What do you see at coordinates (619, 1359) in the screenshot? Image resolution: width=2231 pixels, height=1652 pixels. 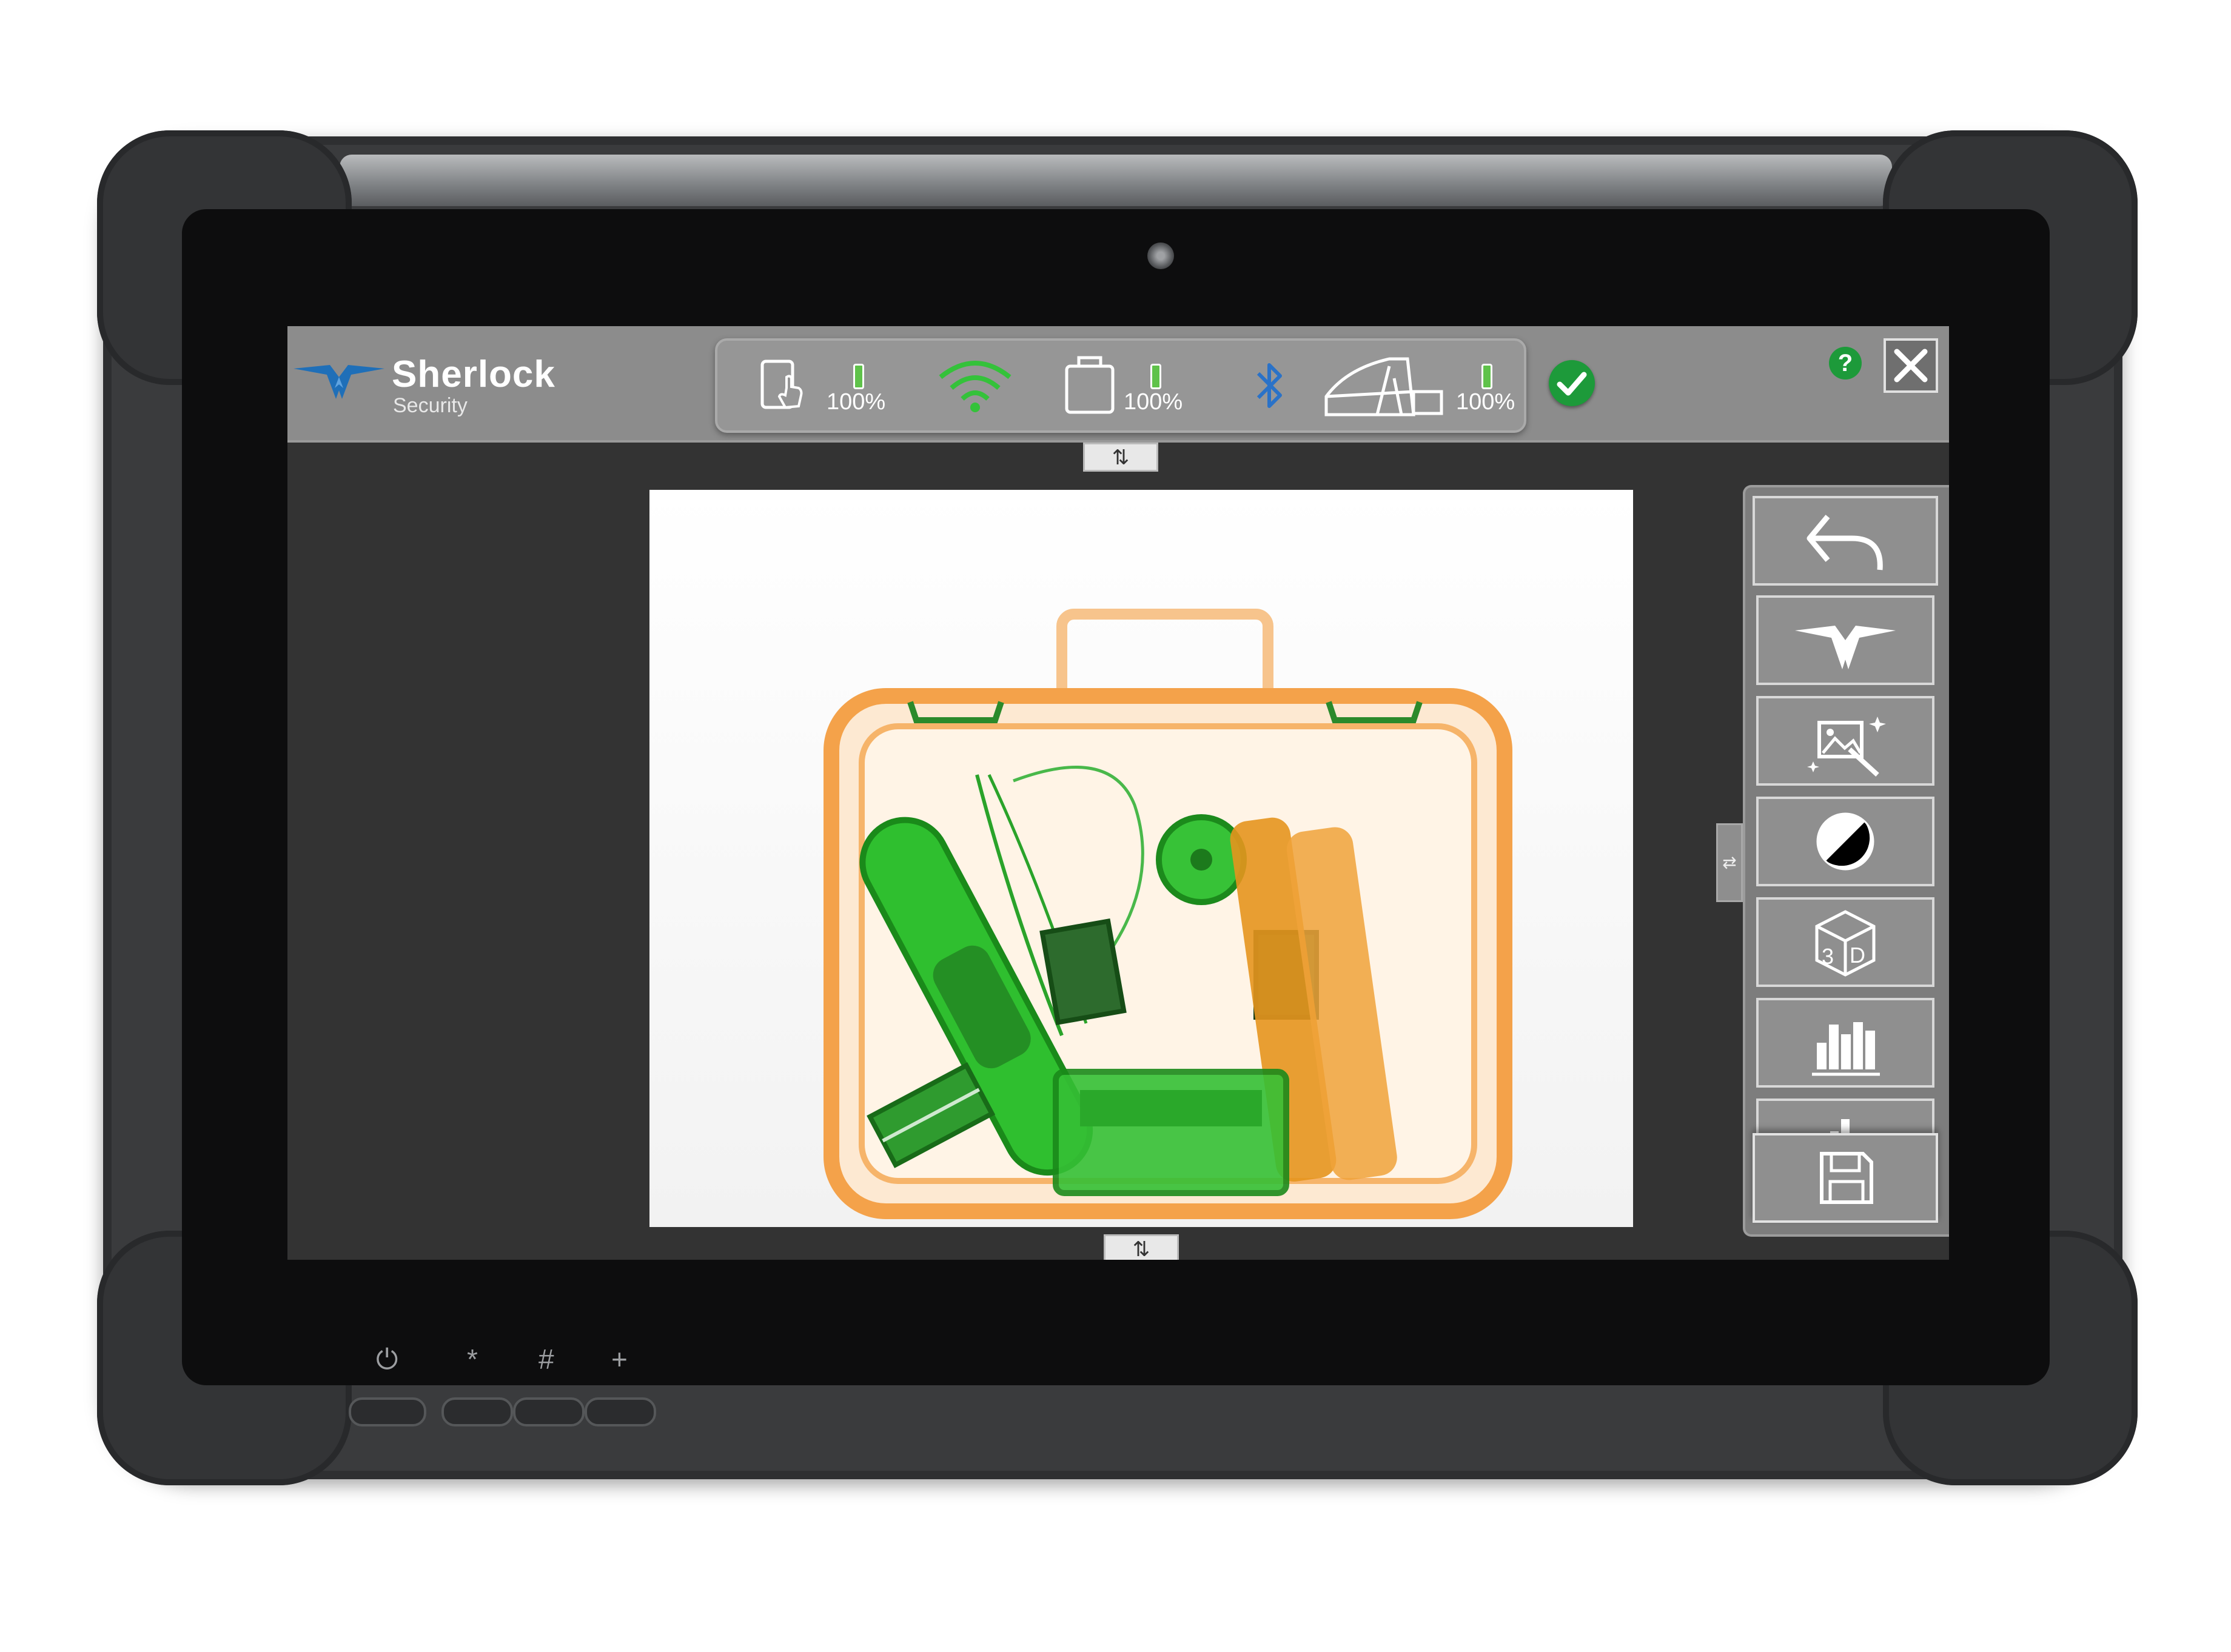 I see `plus-label: +` at bounding box center [619, 1359].